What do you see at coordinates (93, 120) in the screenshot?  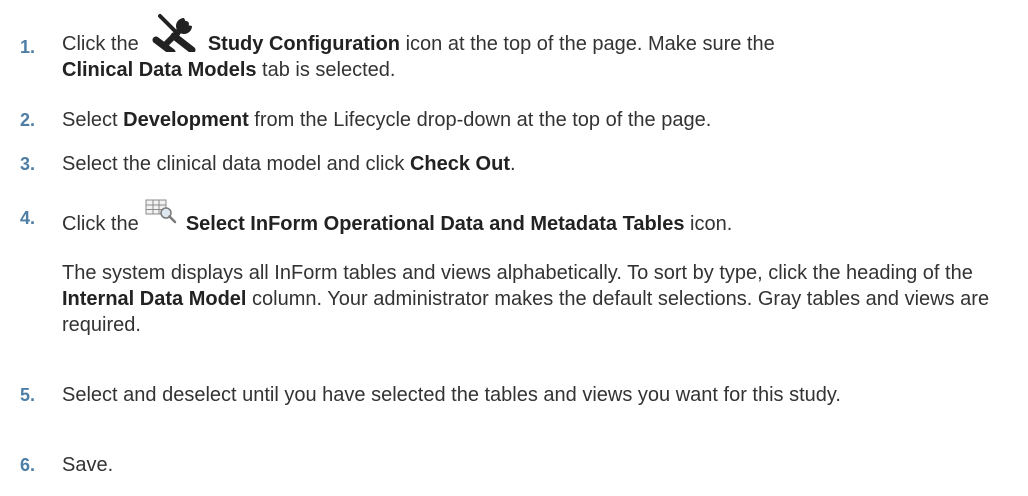 I see `step-lead: Select` at bounding box center [93, 120].